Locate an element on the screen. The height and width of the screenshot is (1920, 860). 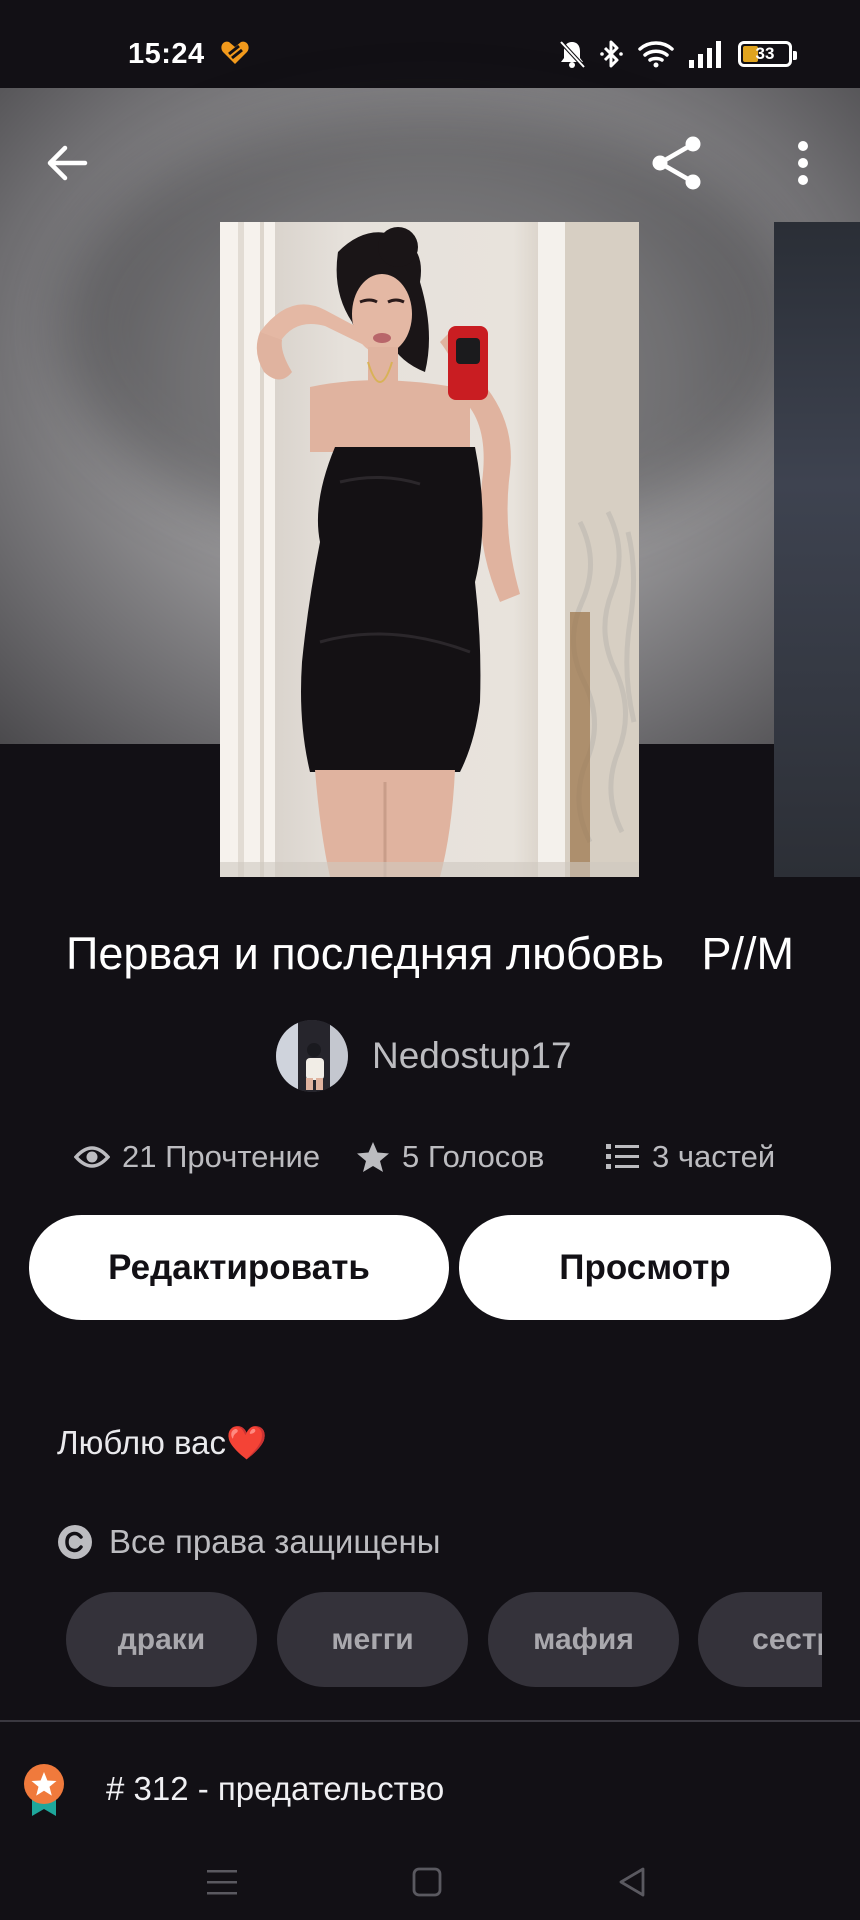
stat-reads: 21 Прочтение is located at coordinates (197, 1157).